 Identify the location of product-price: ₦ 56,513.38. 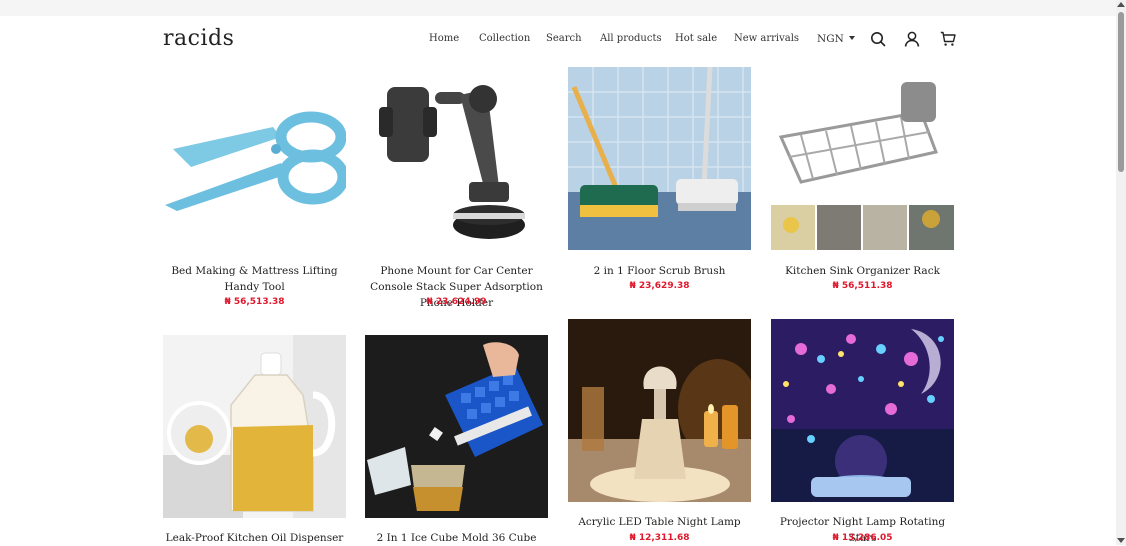
(254, 302).